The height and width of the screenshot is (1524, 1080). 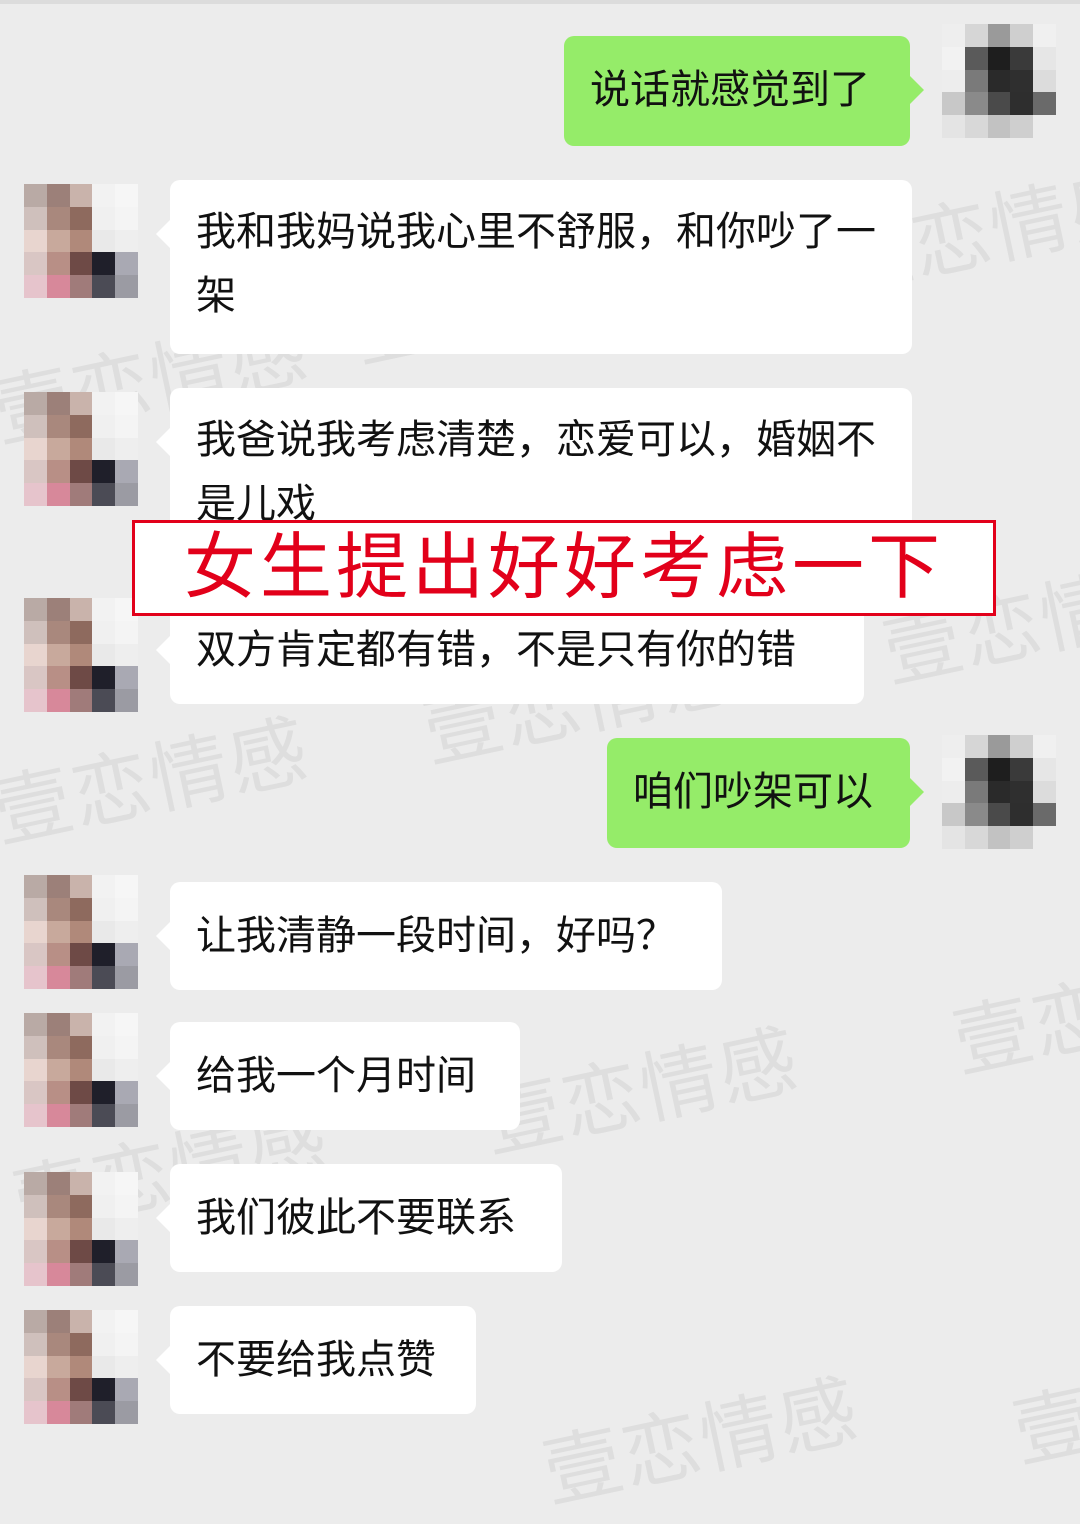 What do you see at coordinates (536, 264) in the screenshot?
I see `message-text: 我和我妈说我心里不舒服，和你吵了一架` at bounding box center [536, 264].